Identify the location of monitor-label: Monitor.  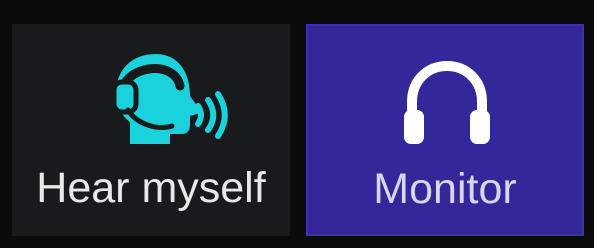
(445, 189).